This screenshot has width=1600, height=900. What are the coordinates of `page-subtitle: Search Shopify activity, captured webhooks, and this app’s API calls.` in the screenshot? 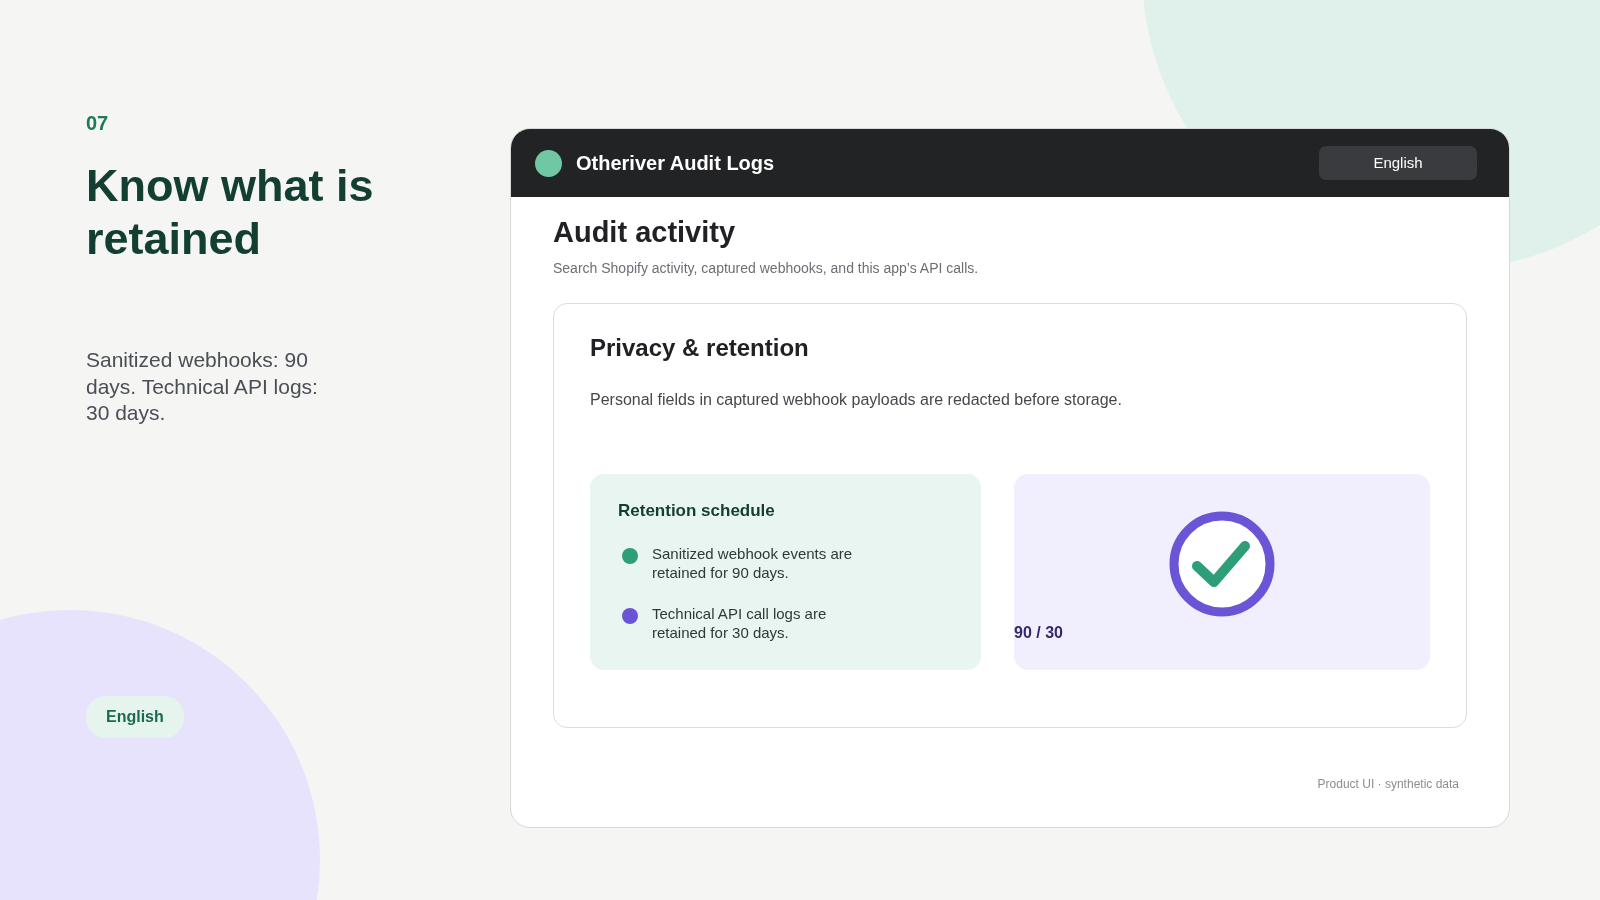 It's located at (766, 268).